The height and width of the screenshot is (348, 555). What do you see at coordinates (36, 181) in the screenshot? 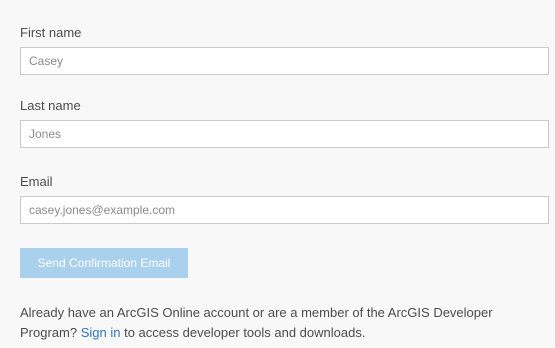
I see `email-label: Email` at bounding box center [36, 181].